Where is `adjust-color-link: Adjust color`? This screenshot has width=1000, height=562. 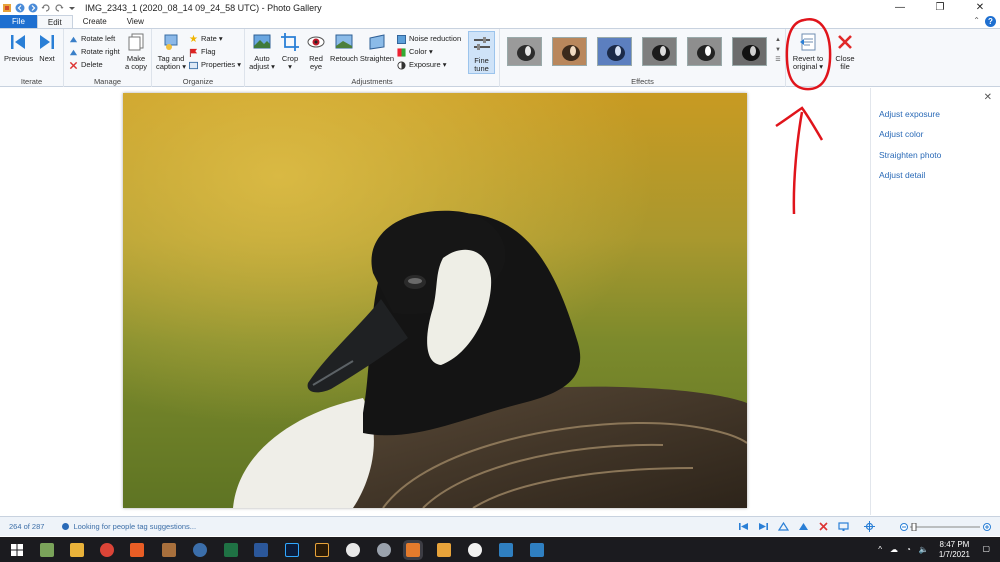 adjust-color-link: Adjust color is located at coordinates (901, 134).